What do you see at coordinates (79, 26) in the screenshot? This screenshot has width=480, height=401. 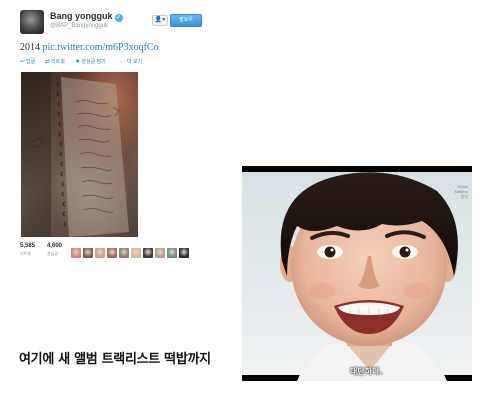 I see `user-handle: @BAP_Bangyongguk` at bounding box center [79, 26].